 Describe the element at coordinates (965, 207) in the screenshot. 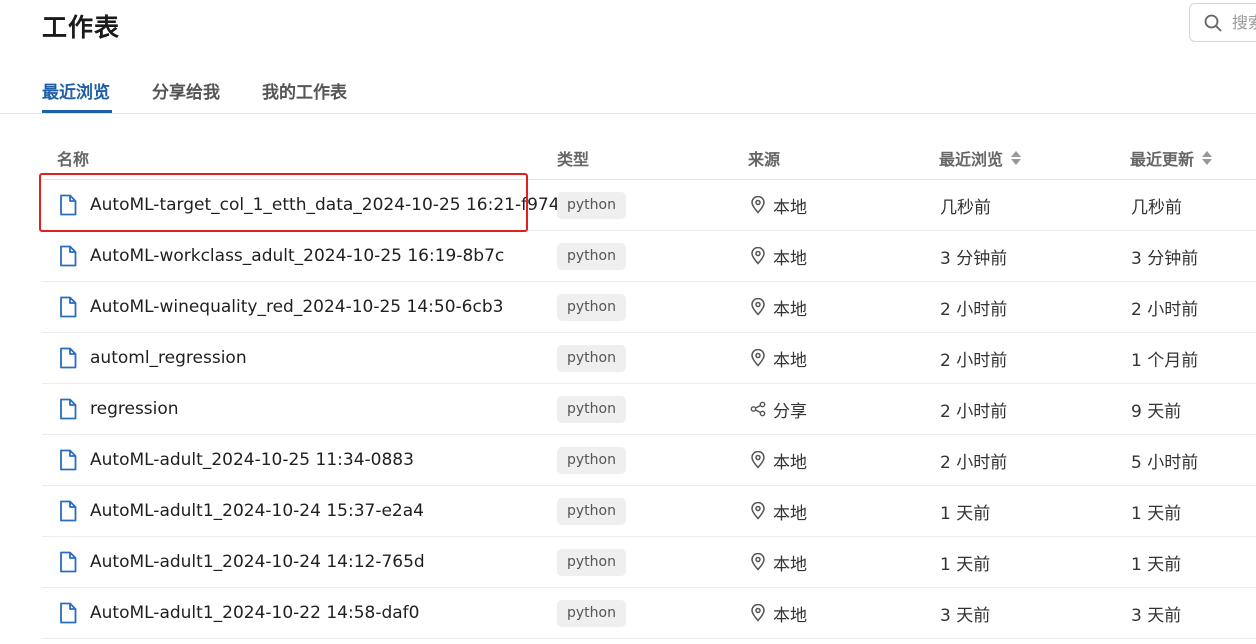

I see `last-viewed-cell: 几秒前` at that location.